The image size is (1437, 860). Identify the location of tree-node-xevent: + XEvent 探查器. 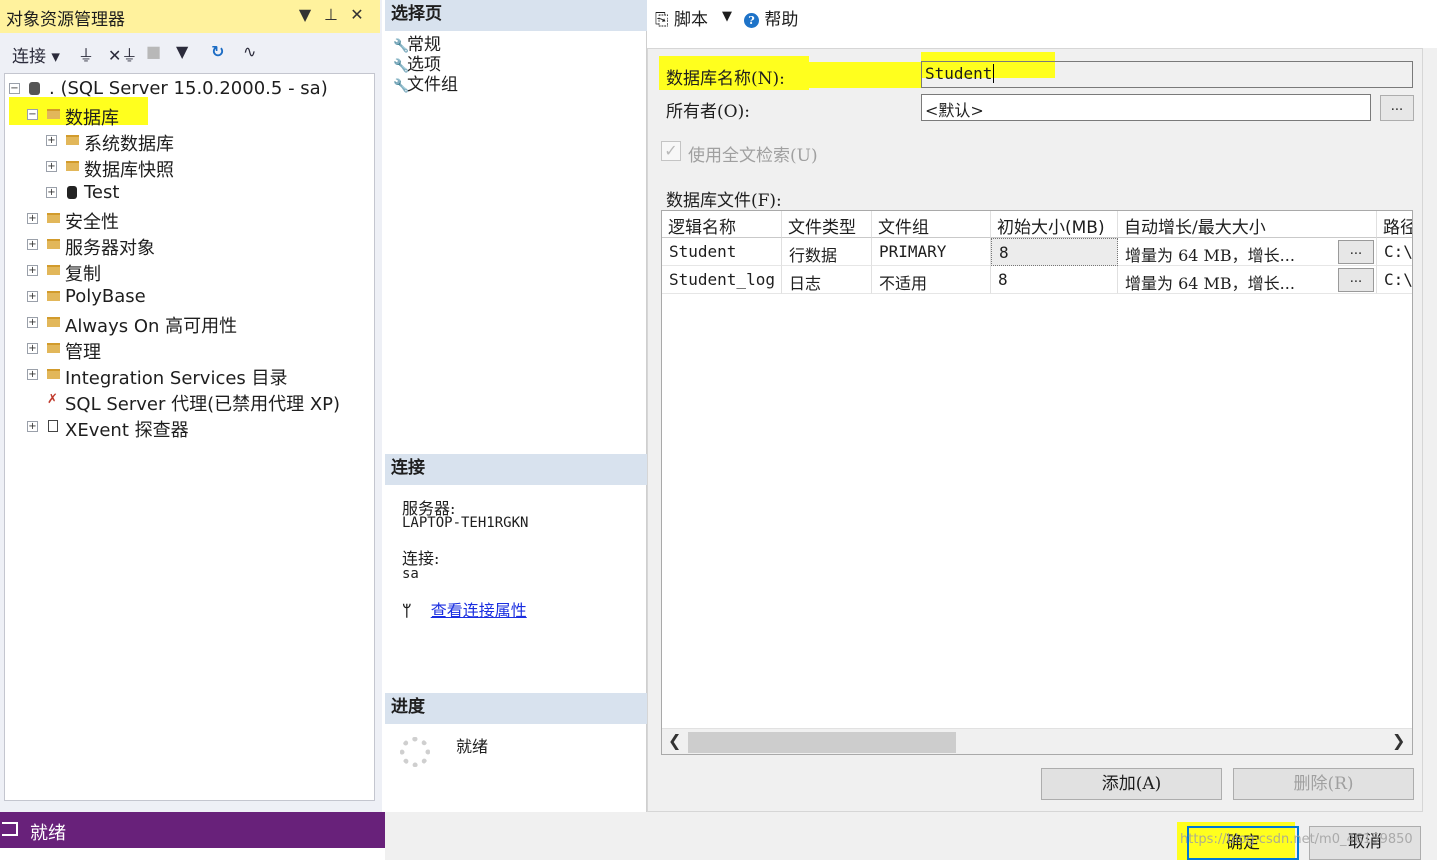
(177, 428).